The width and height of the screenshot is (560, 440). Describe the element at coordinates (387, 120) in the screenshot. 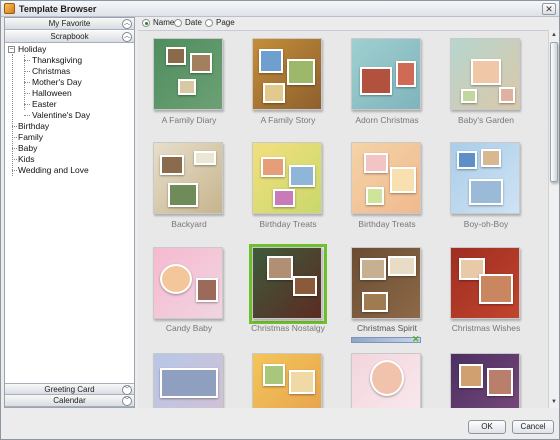

I see `template-label: Adorn Christmas` at that location.